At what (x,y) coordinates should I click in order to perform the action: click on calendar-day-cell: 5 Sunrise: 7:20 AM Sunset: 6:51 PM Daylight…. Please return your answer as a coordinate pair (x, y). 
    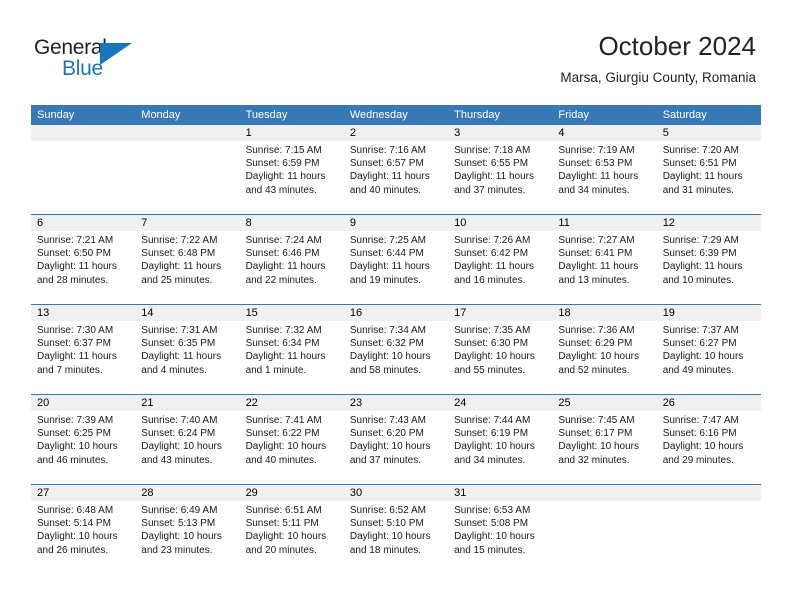
    Looking at the image, I should click on (708, 169).